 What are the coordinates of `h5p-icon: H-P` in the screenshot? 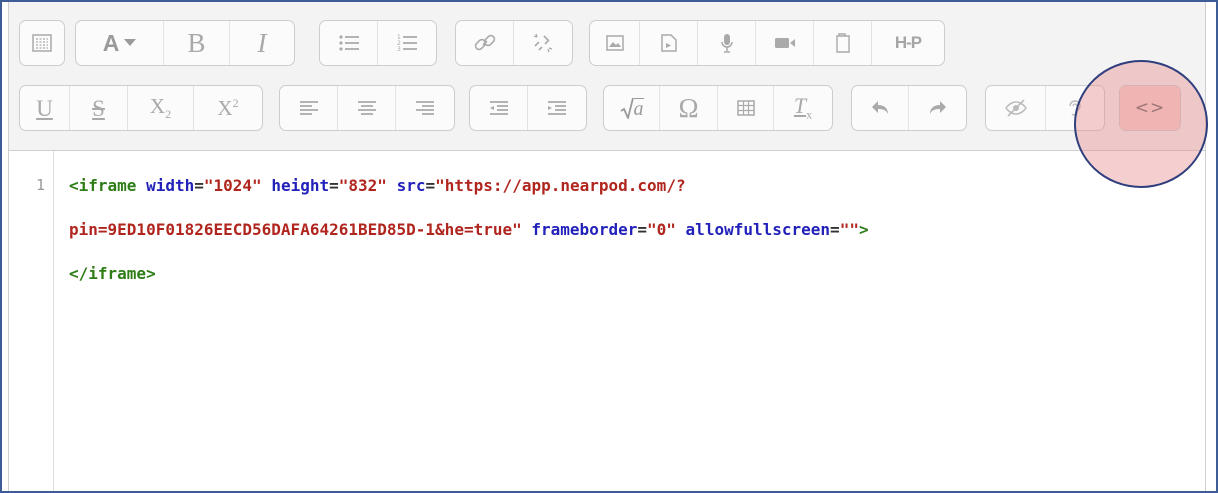 It's located at (908, 42).